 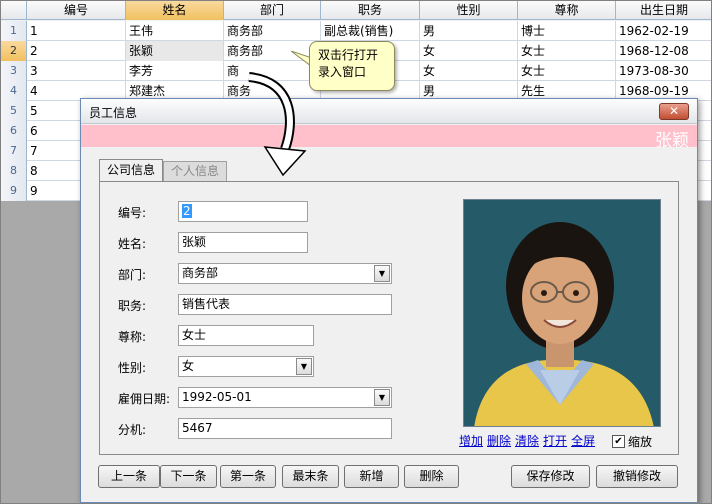 What do you see at coordinates (132, 368) in the screenshot?
I see `gender-label: 性别:` at bounding box center [132, 368].